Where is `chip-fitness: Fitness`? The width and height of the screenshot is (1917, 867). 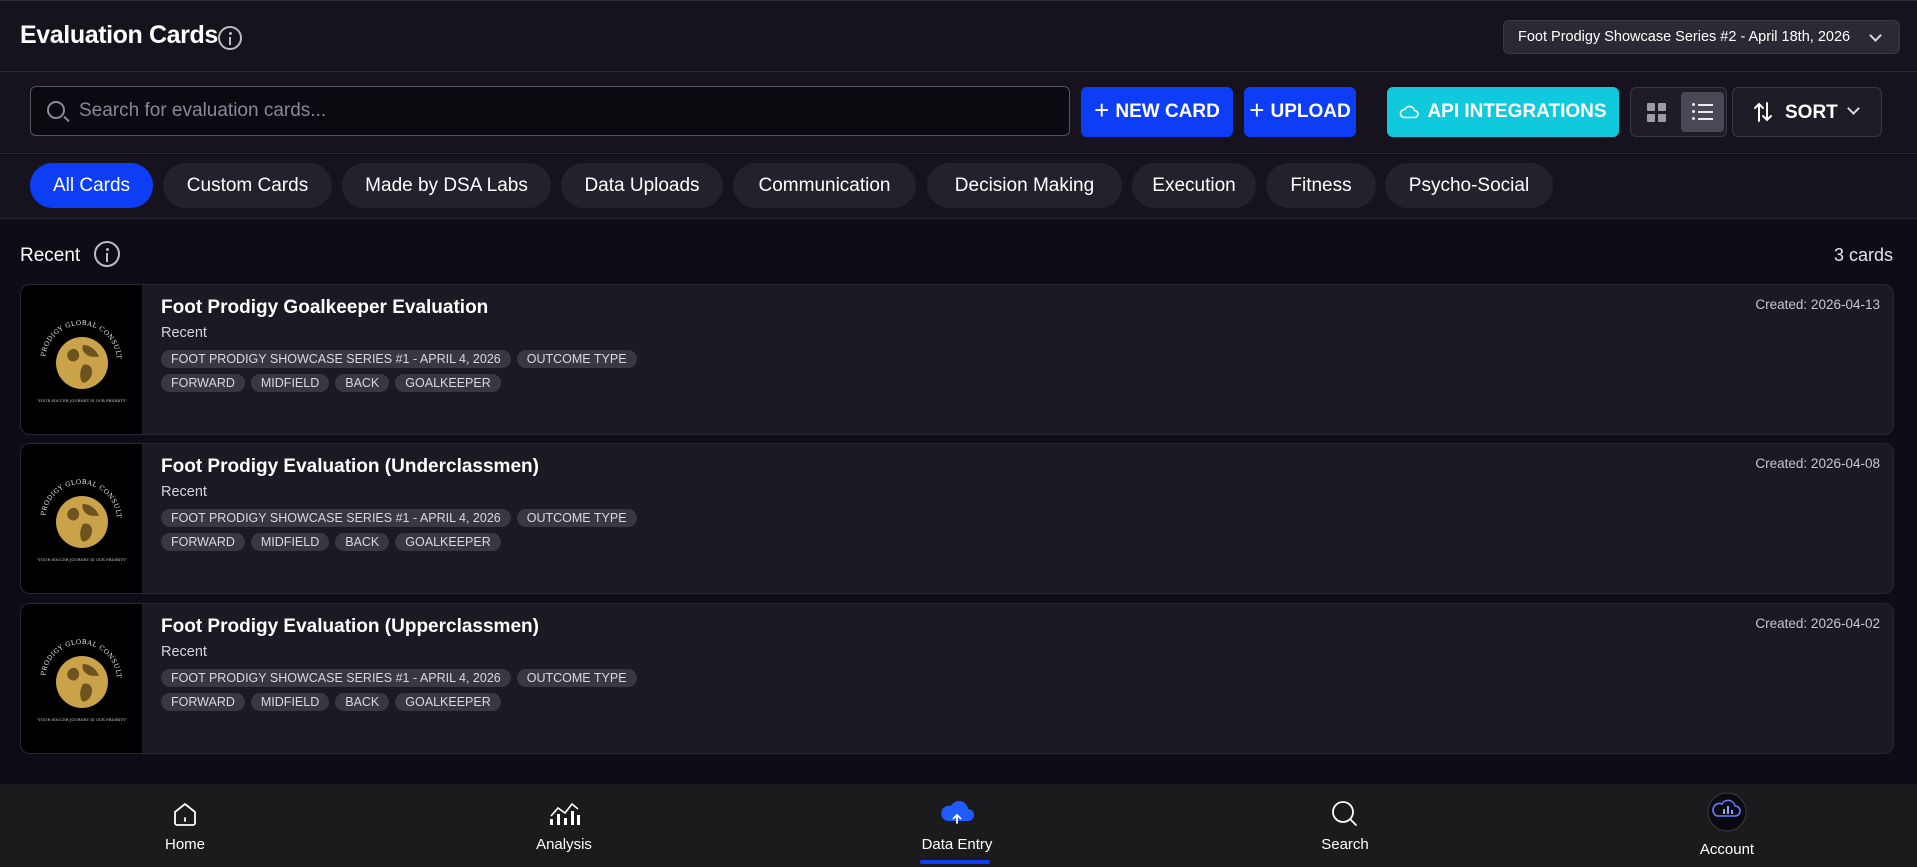
chip-fitness: Fitness is located at coordinates (1321, 185).